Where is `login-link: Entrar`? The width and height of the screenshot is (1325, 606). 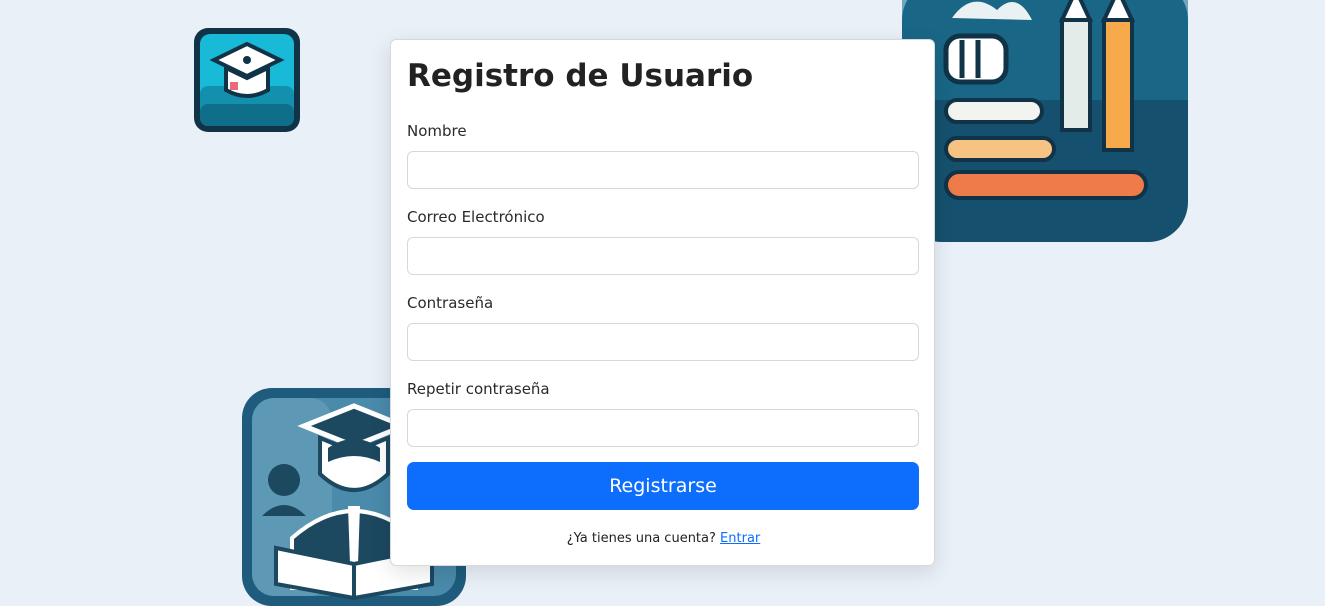
login-link: Entrar is located at coordinates (740, 538).